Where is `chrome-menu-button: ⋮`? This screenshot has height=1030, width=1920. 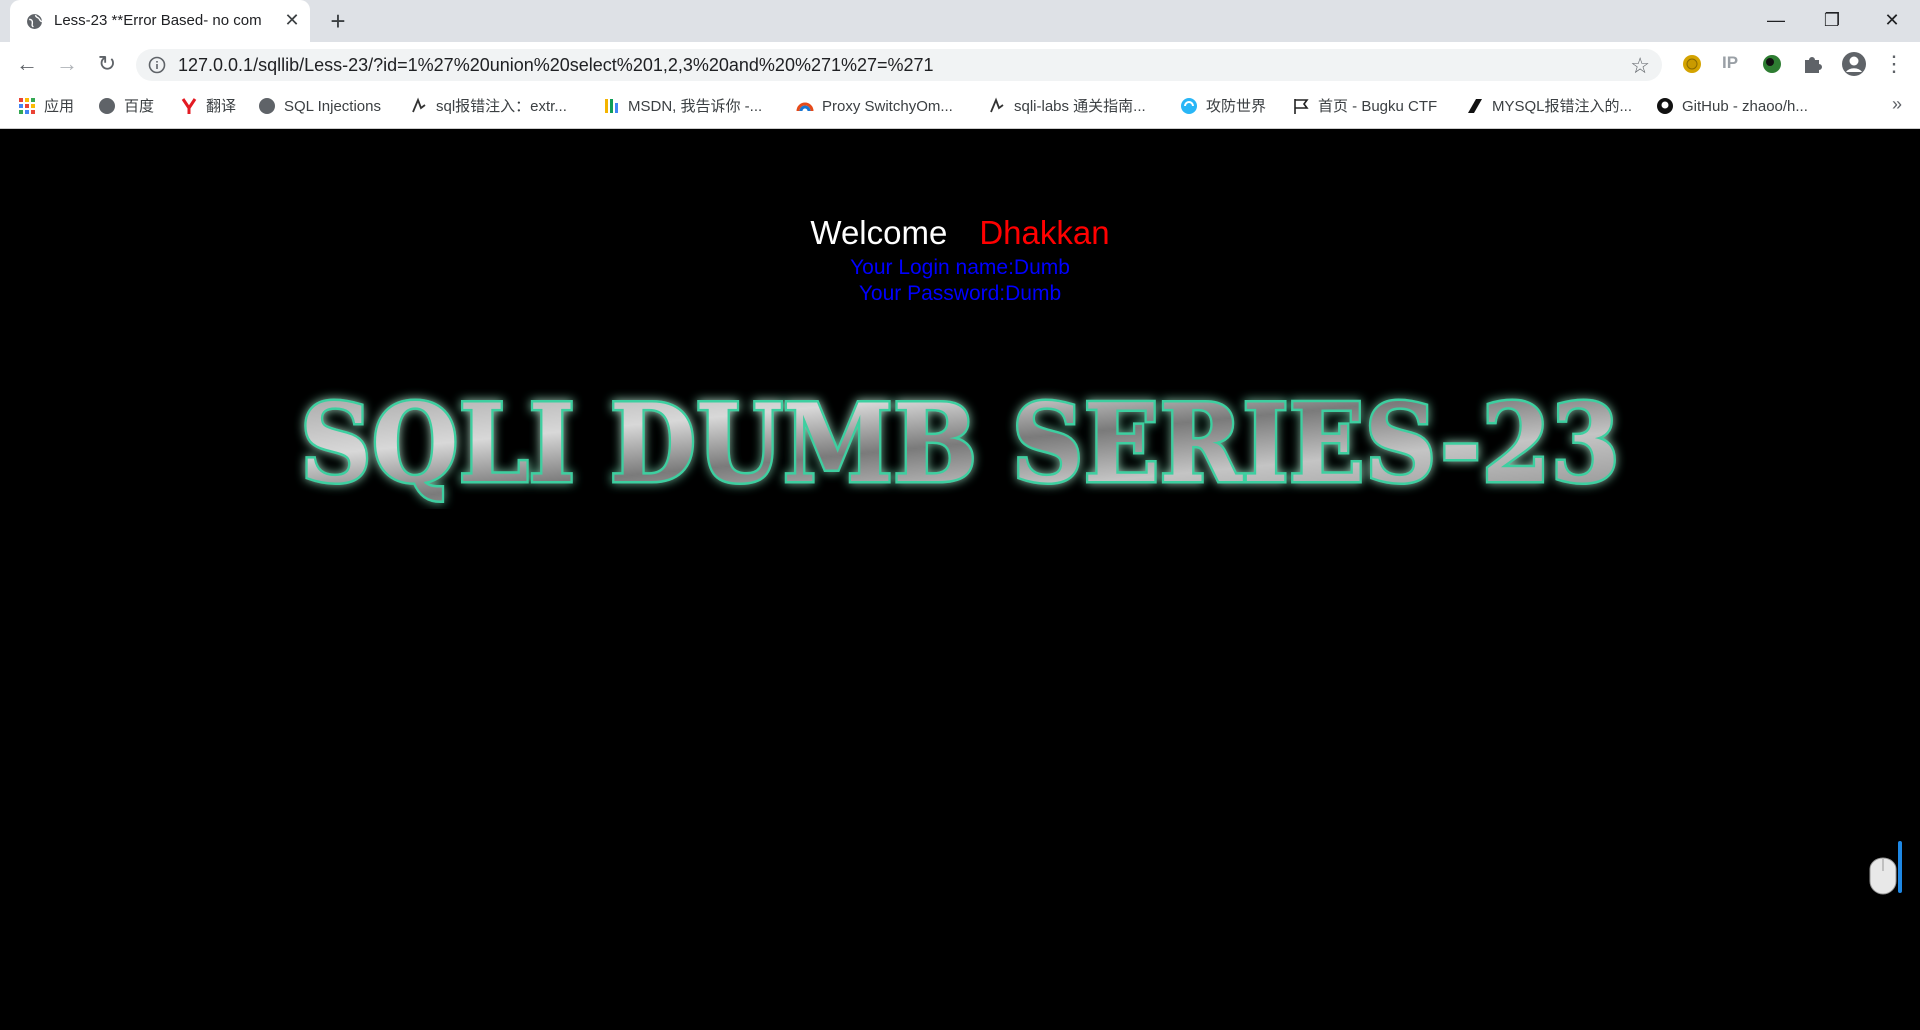
chrome-menu-button: ⋮ is located at coordinates (1894, 64).